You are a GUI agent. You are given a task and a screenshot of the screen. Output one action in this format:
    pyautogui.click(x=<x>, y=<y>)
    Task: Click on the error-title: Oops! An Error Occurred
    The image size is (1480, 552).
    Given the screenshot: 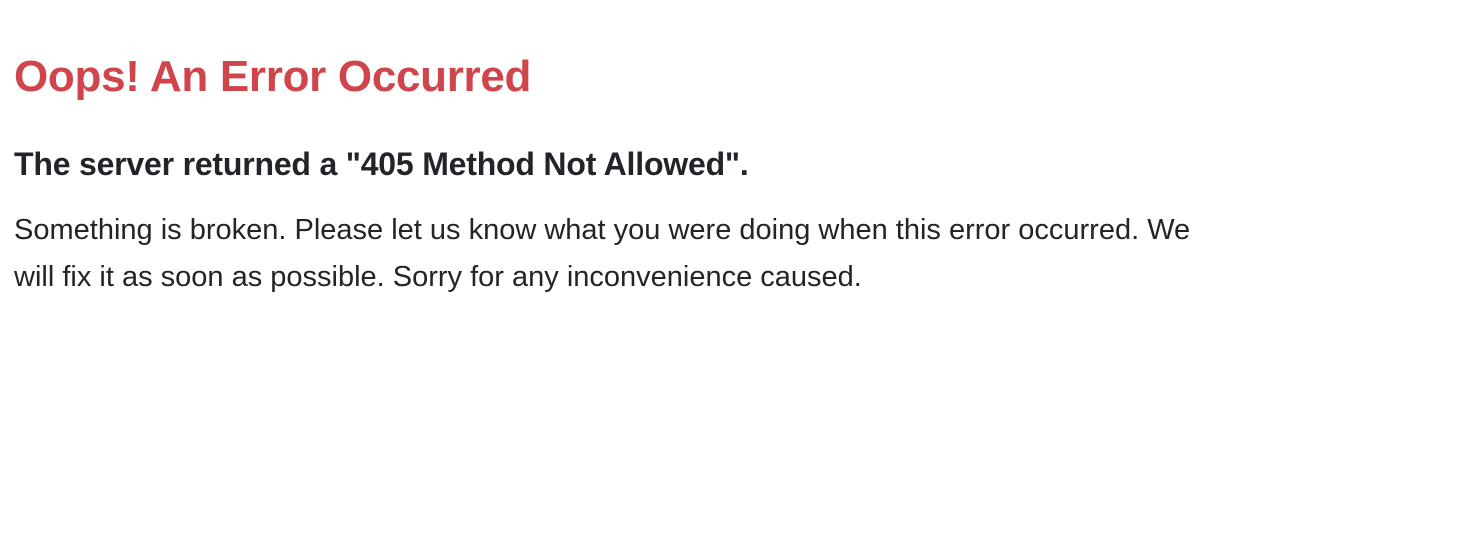 What is the action you would take?
    pyautogui.click(x=273, y=76)
    